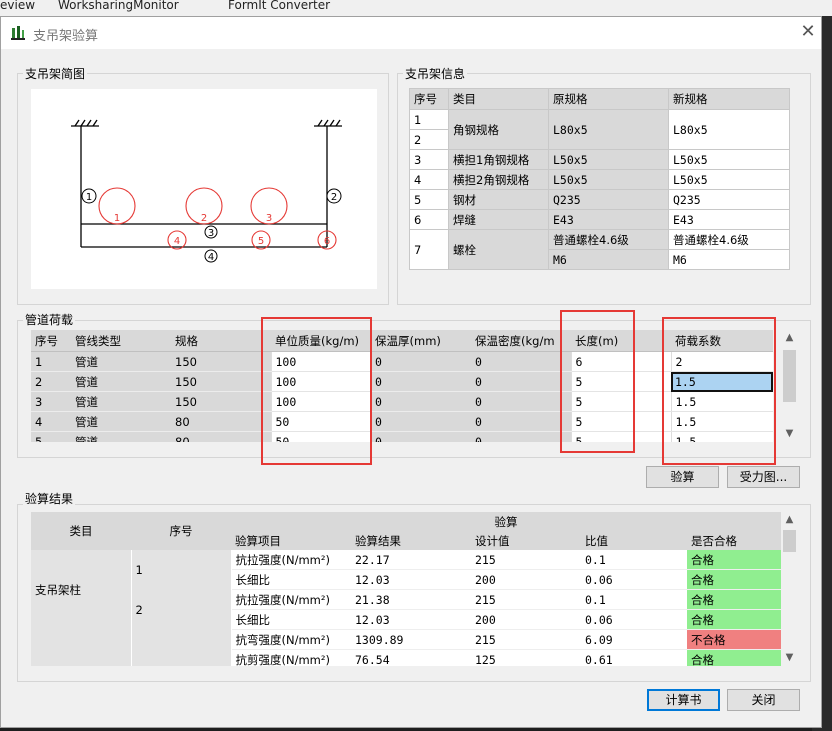 The image size is (832, 731). What do you see at coordinates (608, 159) in the screenshot?
I see `info-orig: L50x5` at bounding box center [608, 159].